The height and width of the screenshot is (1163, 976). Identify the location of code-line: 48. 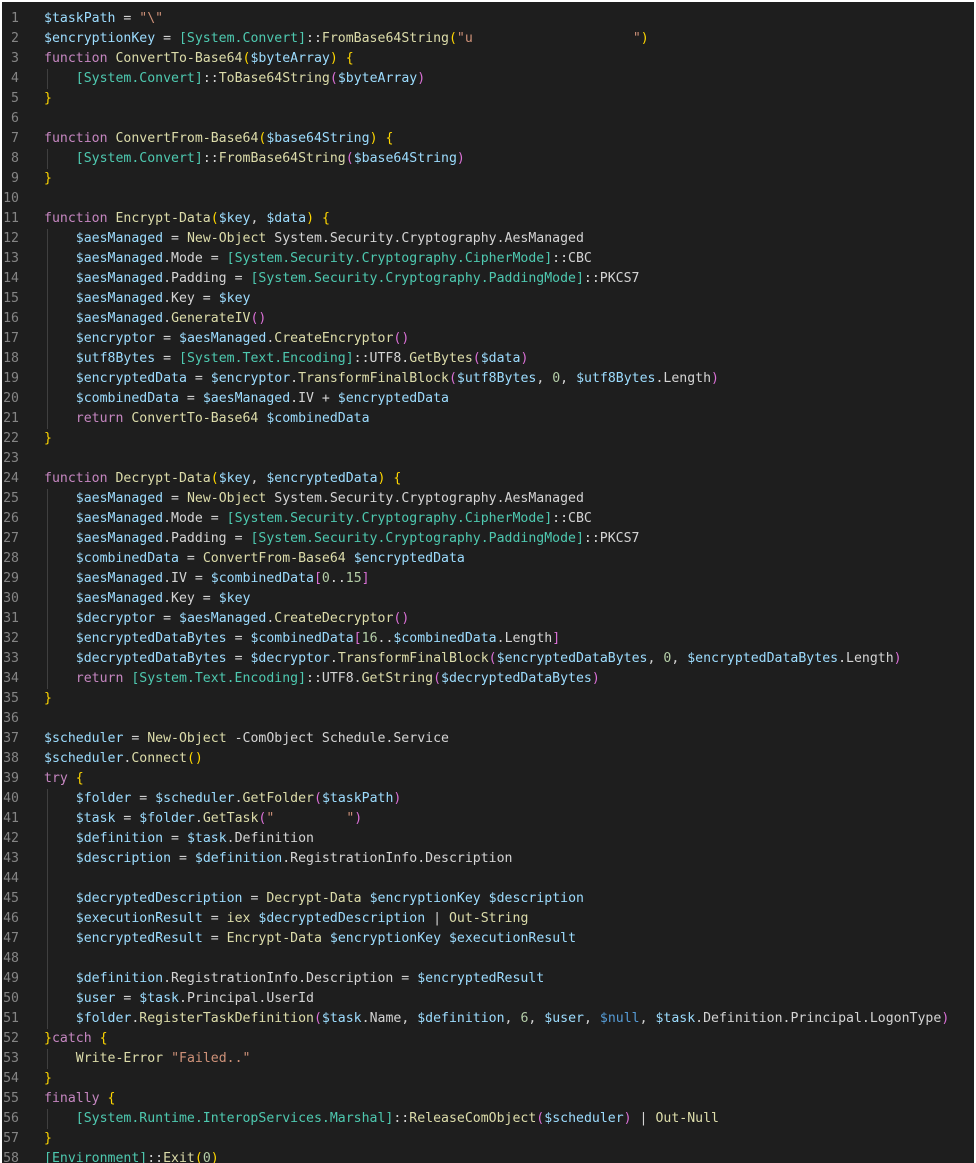
(488, 959).